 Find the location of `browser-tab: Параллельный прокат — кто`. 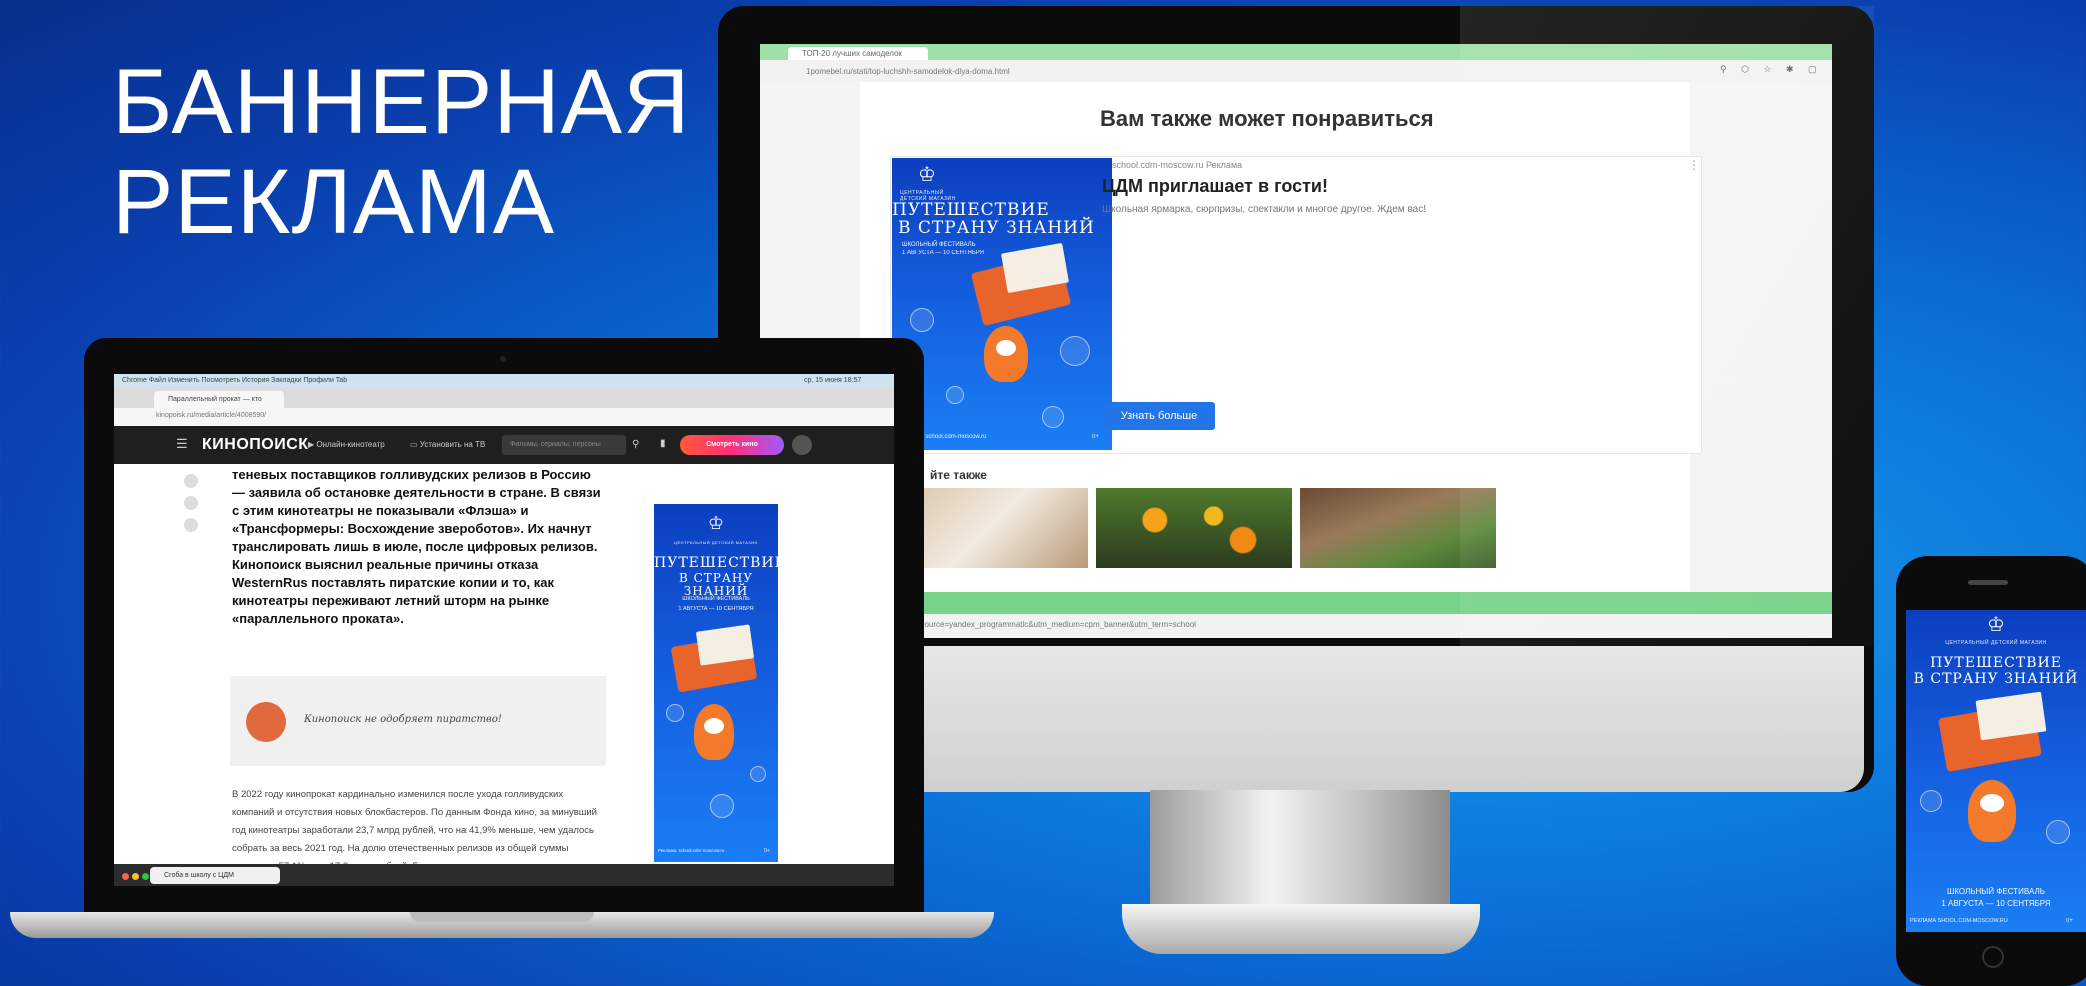

browser-tab: Параллельный прокат — кто is located at coordinates (219, 399).